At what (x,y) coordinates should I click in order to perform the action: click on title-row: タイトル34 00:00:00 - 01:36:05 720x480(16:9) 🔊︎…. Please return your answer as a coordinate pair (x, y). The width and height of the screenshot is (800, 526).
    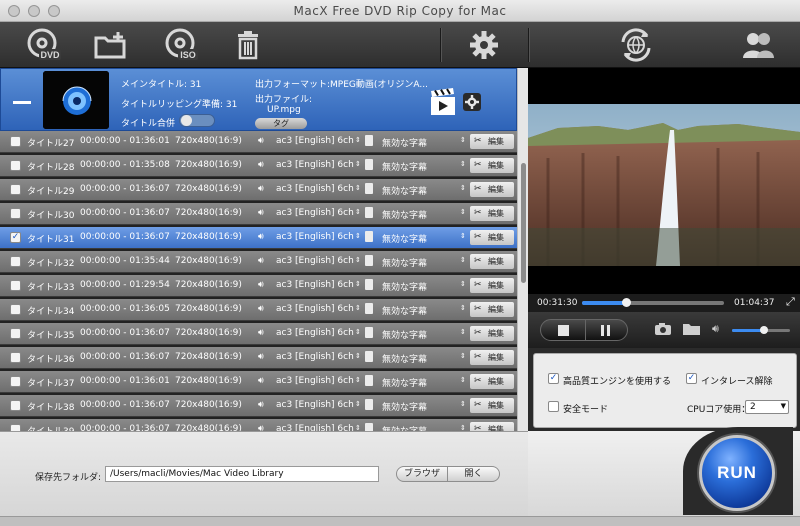
    Looking at the image, I should click on (258, 310).